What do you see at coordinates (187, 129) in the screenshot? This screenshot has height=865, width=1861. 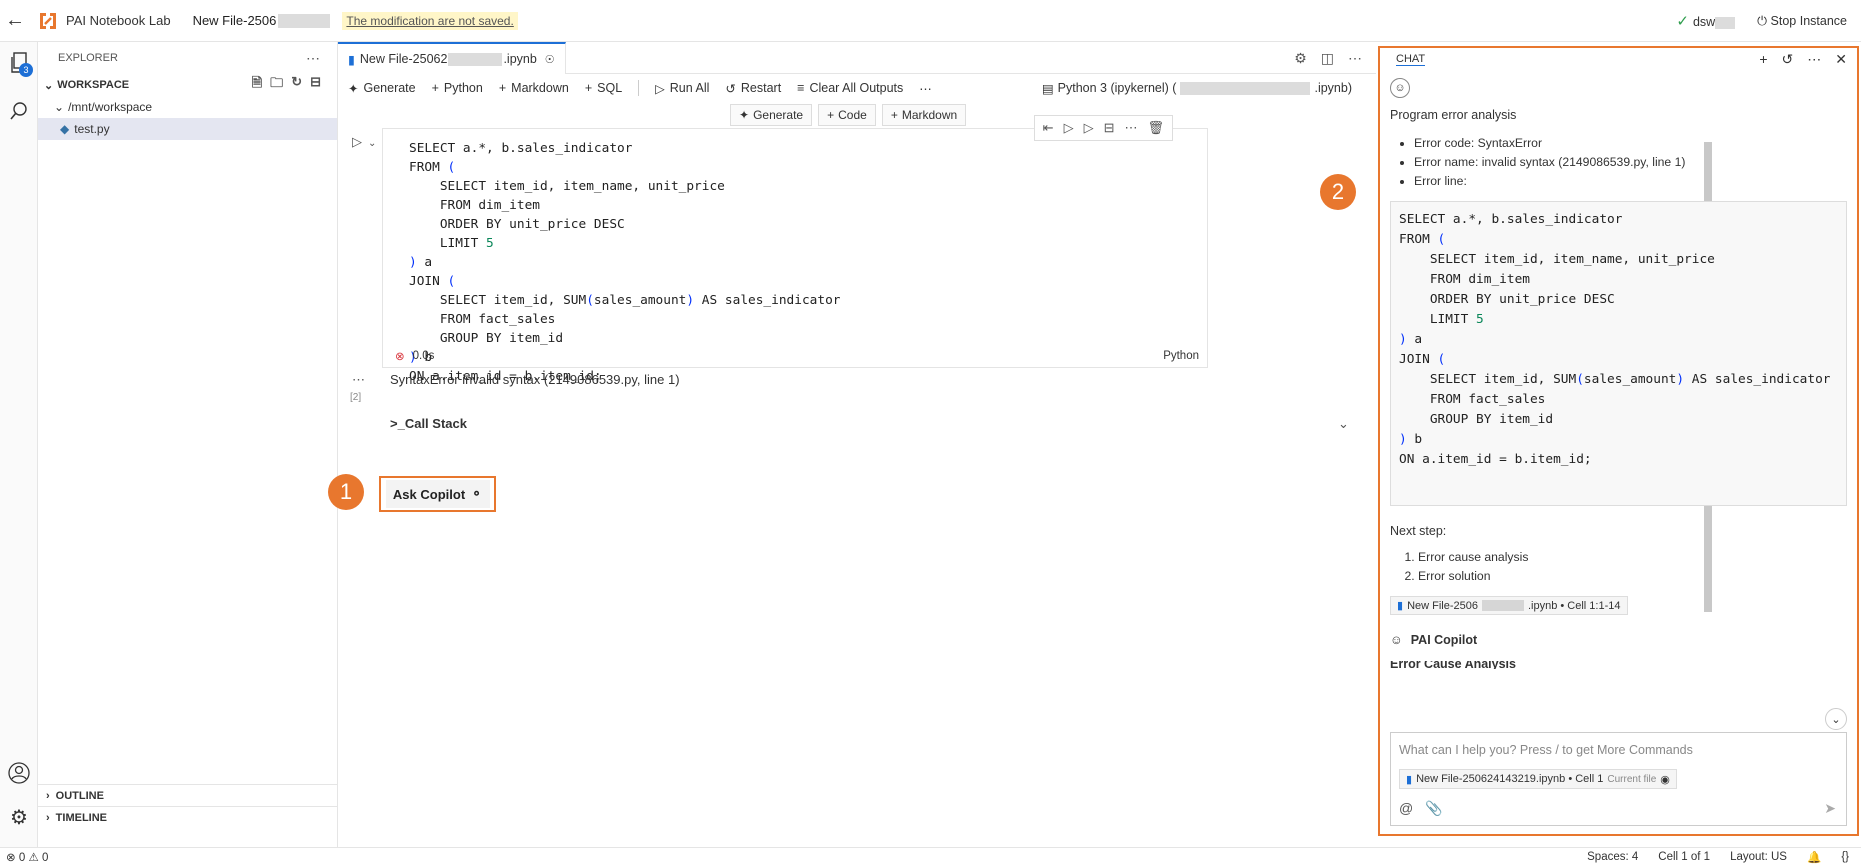 I see `tree-file: ◆ test.py` at bounding box center [187, 129].